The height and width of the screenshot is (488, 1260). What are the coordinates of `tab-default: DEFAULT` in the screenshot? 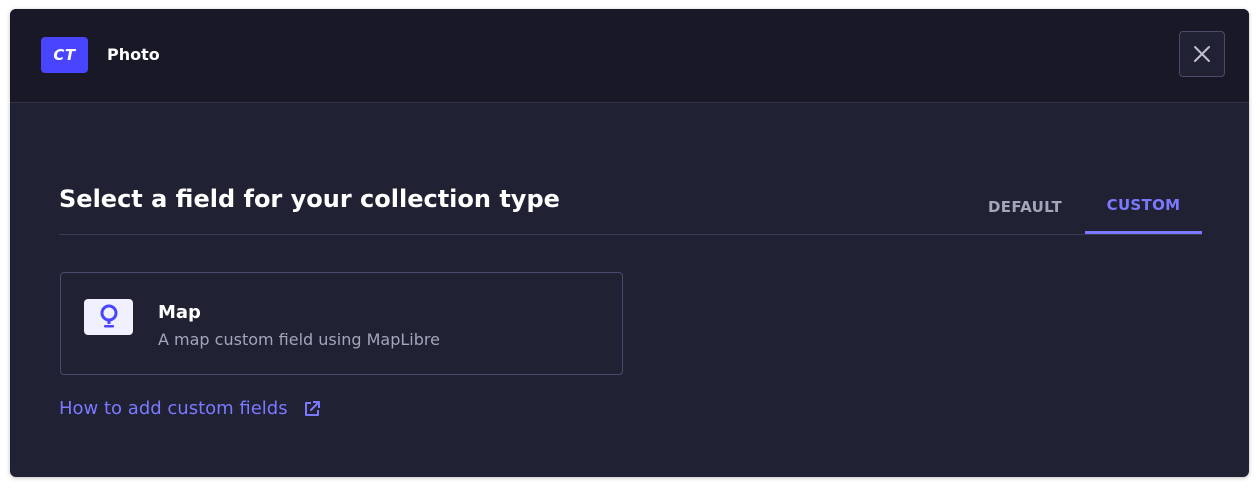 It's located at (1025, 206).